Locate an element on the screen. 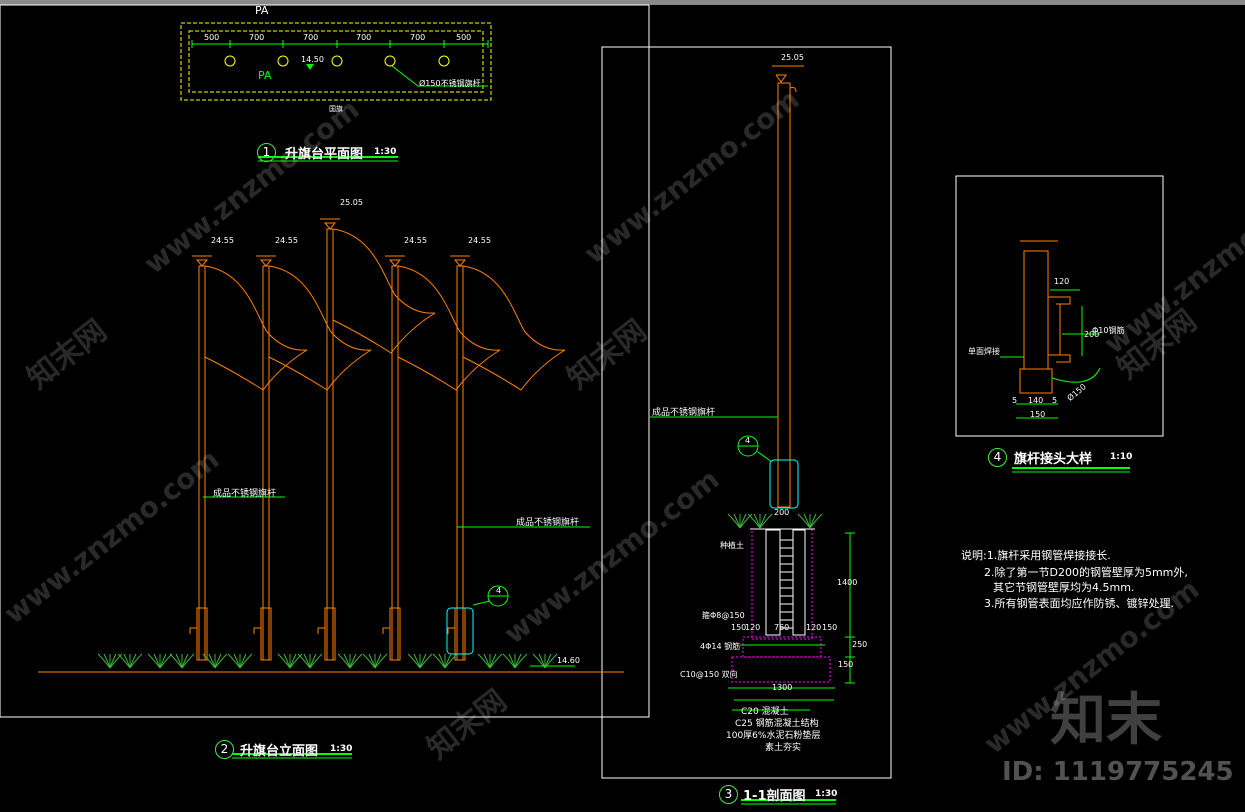 The image size is (1245, 812). det-number-circle: 4 is located at coordinates (997, 457).